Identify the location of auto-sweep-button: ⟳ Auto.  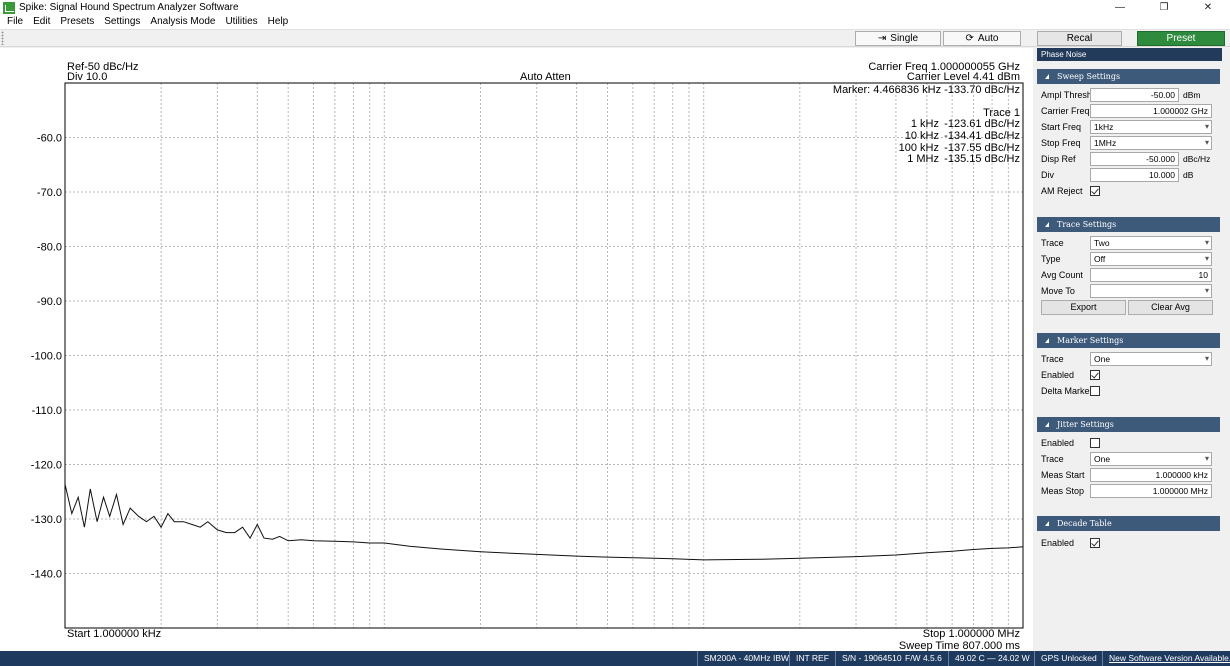
(982, 38).